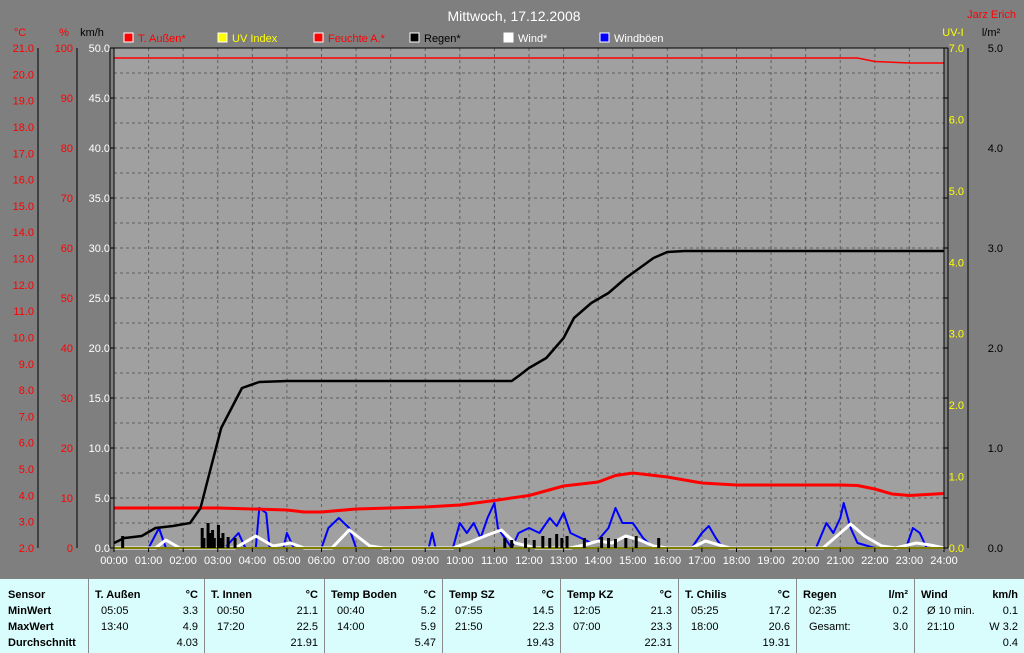  What do you see at coordinates (856, 616) in the screenshot?
I see `stats-section: Regen l/m² 02:35 0.2 Gesamt: 3.0` at bounding box center [856, 616].